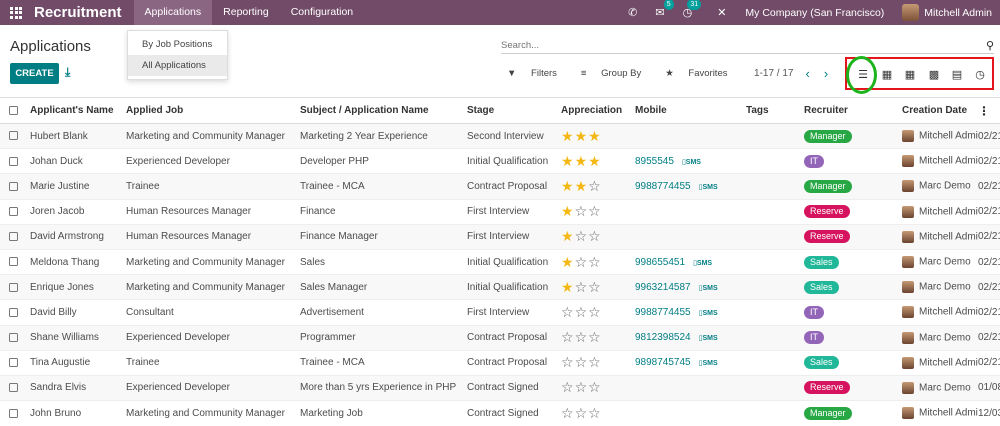 This screenshot has width=1000, height=426. I want to click on calendar-view-icon: ▤, so click(957, 74).